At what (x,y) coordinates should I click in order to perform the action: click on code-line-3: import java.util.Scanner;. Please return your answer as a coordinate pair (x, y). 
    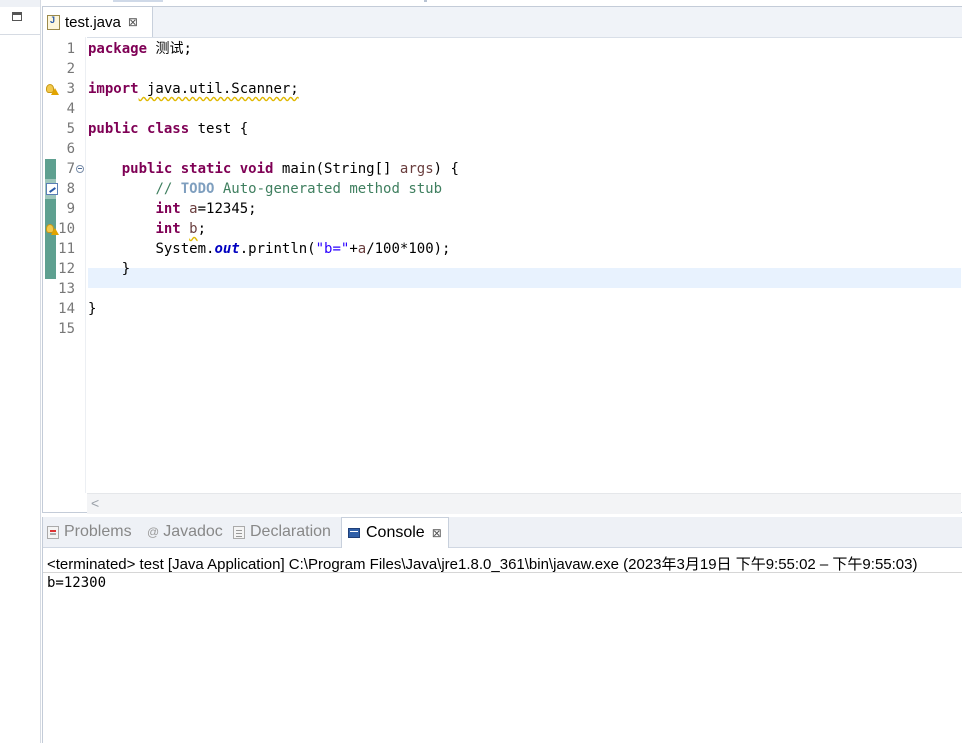
    Looking at the image, I should click on (193, 89).